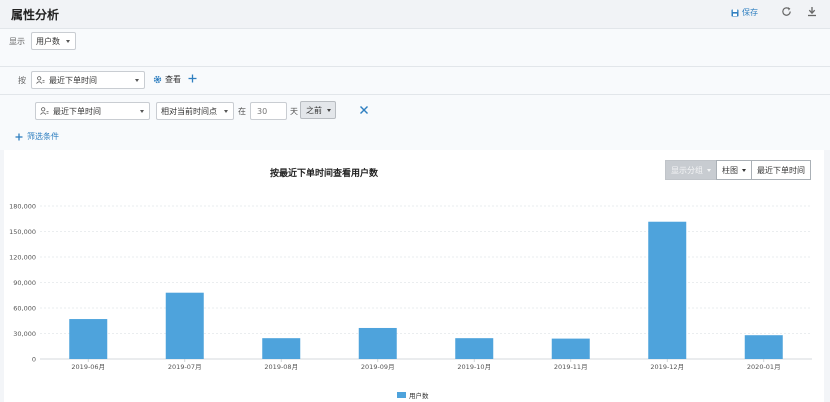 Image resolution: width=830 pixels, height=402 pixels. I want to click on y-tick-label: 30,000, so click(24, 334).